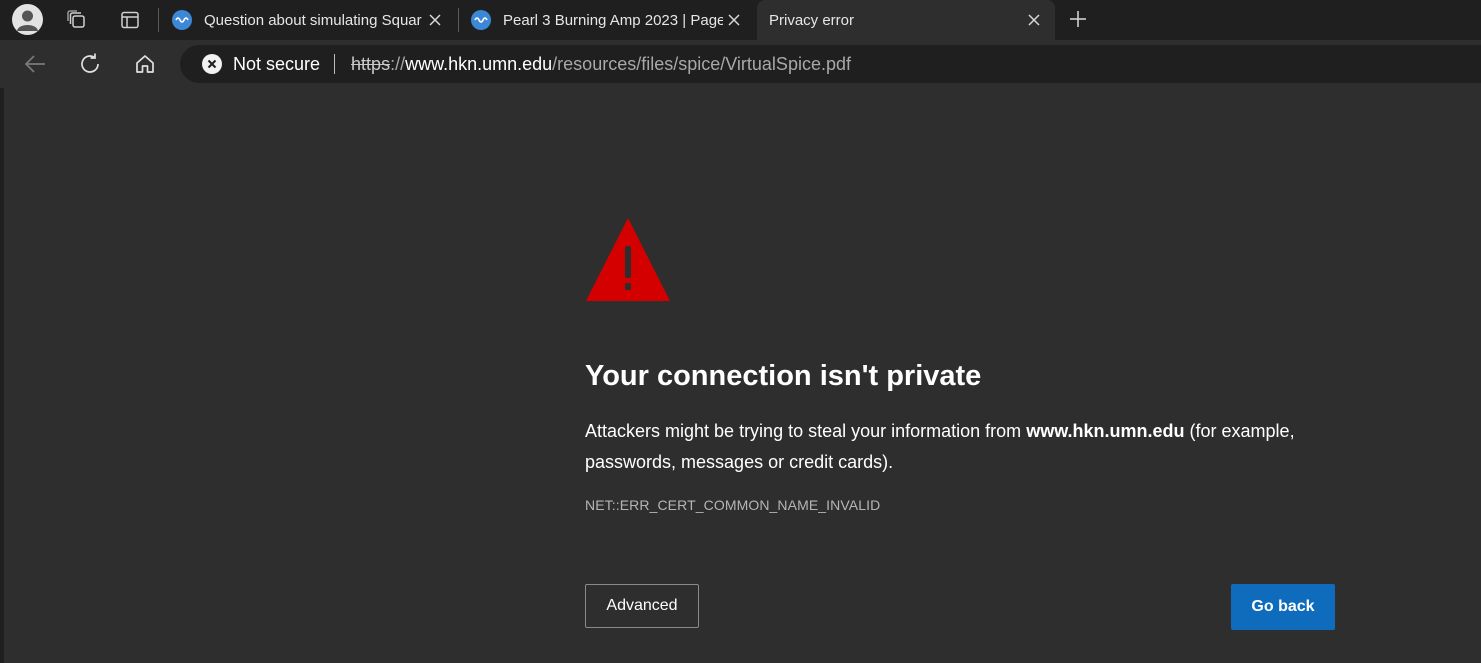 The image size is (1481, 663). I want to click on url-path: /resources/files/spice/VirtualSpice.pdf, so click(701, 63).